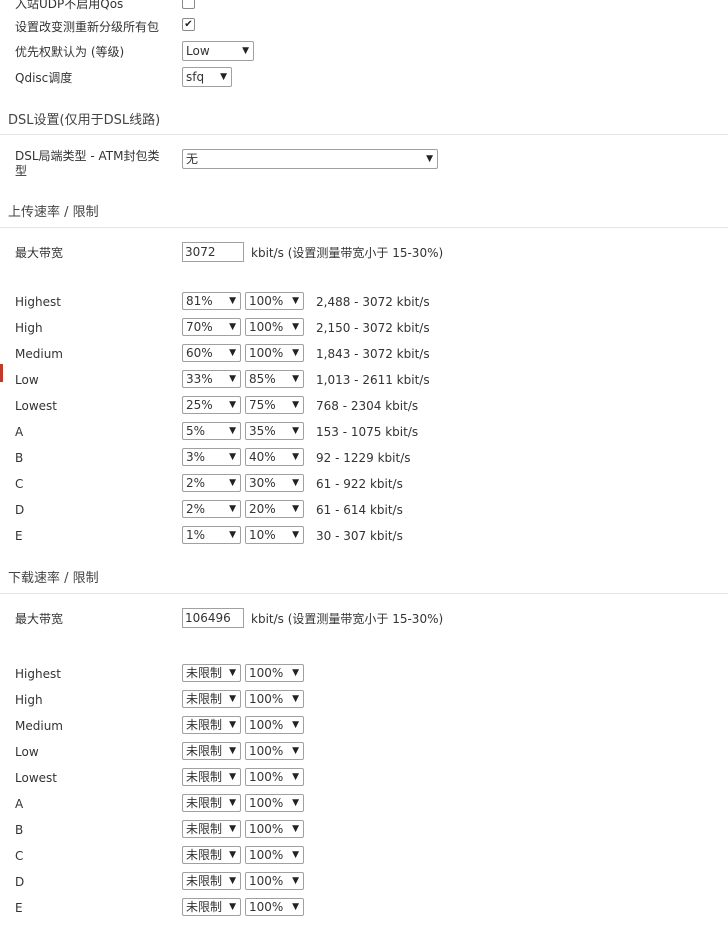 Image resolution: width=728 pixels, height=943 pixels. I want to click on bandwidth-range-text: 2,488 - 3072 kbit/s, so click(373, 302).